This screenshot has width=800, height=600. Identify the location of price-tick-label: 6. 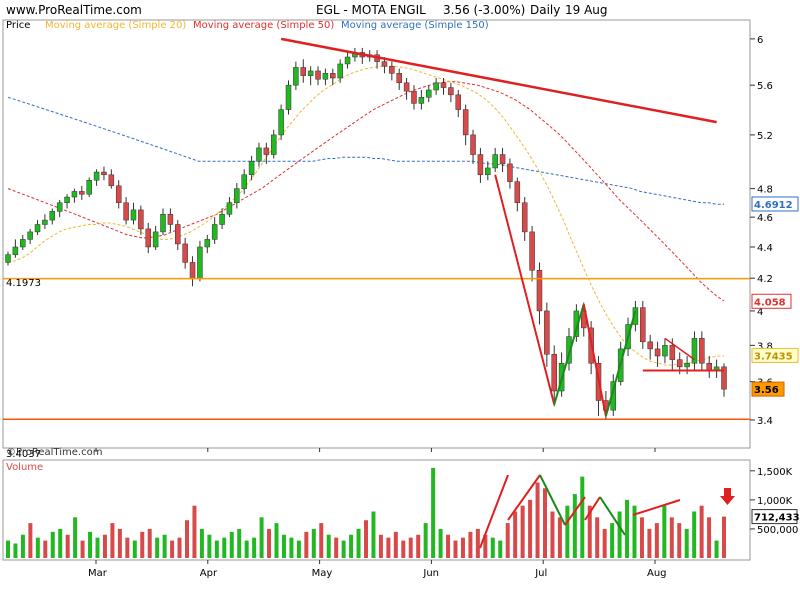
(760, 40).